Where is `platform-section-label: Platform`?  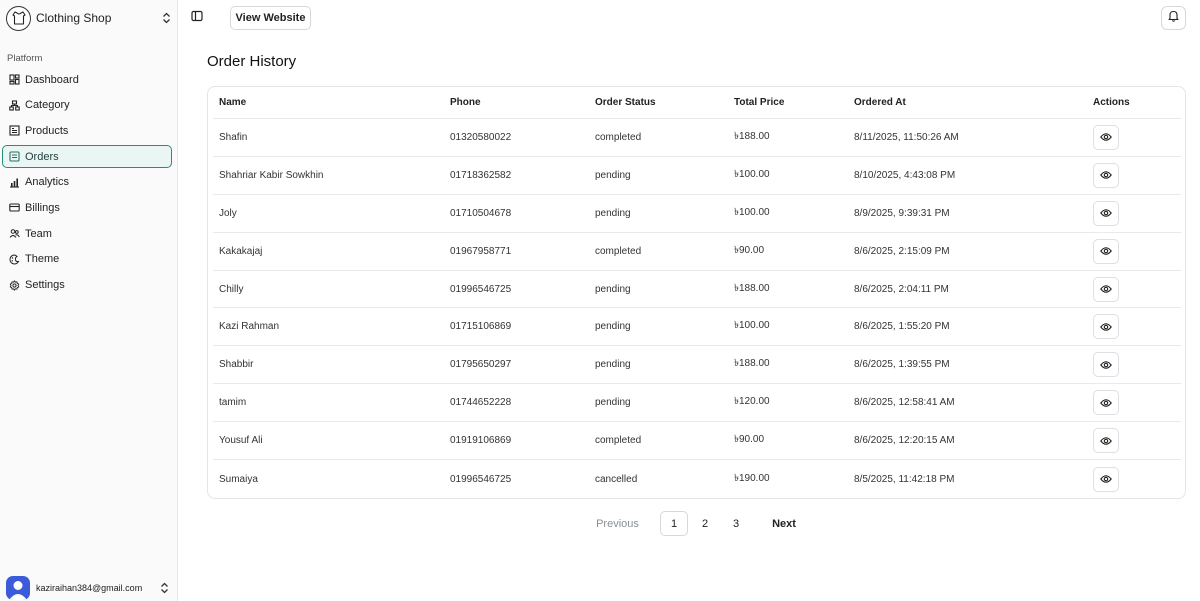 platform-section-label: Platform is located at coordinates (25, 58).